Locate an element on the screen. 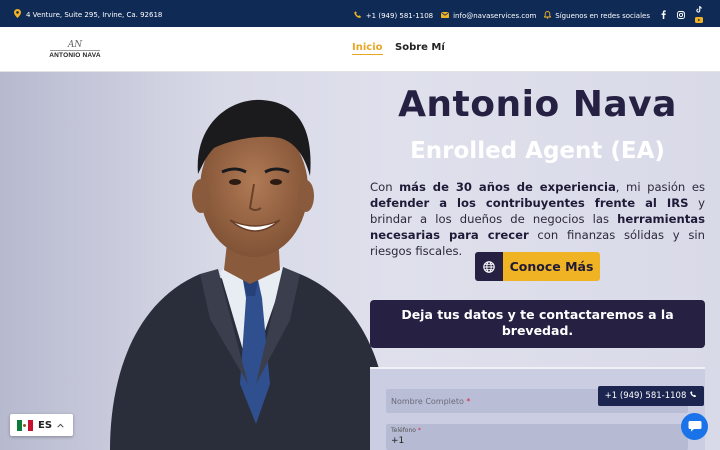  chat-button is located at coordinates (694, 426).